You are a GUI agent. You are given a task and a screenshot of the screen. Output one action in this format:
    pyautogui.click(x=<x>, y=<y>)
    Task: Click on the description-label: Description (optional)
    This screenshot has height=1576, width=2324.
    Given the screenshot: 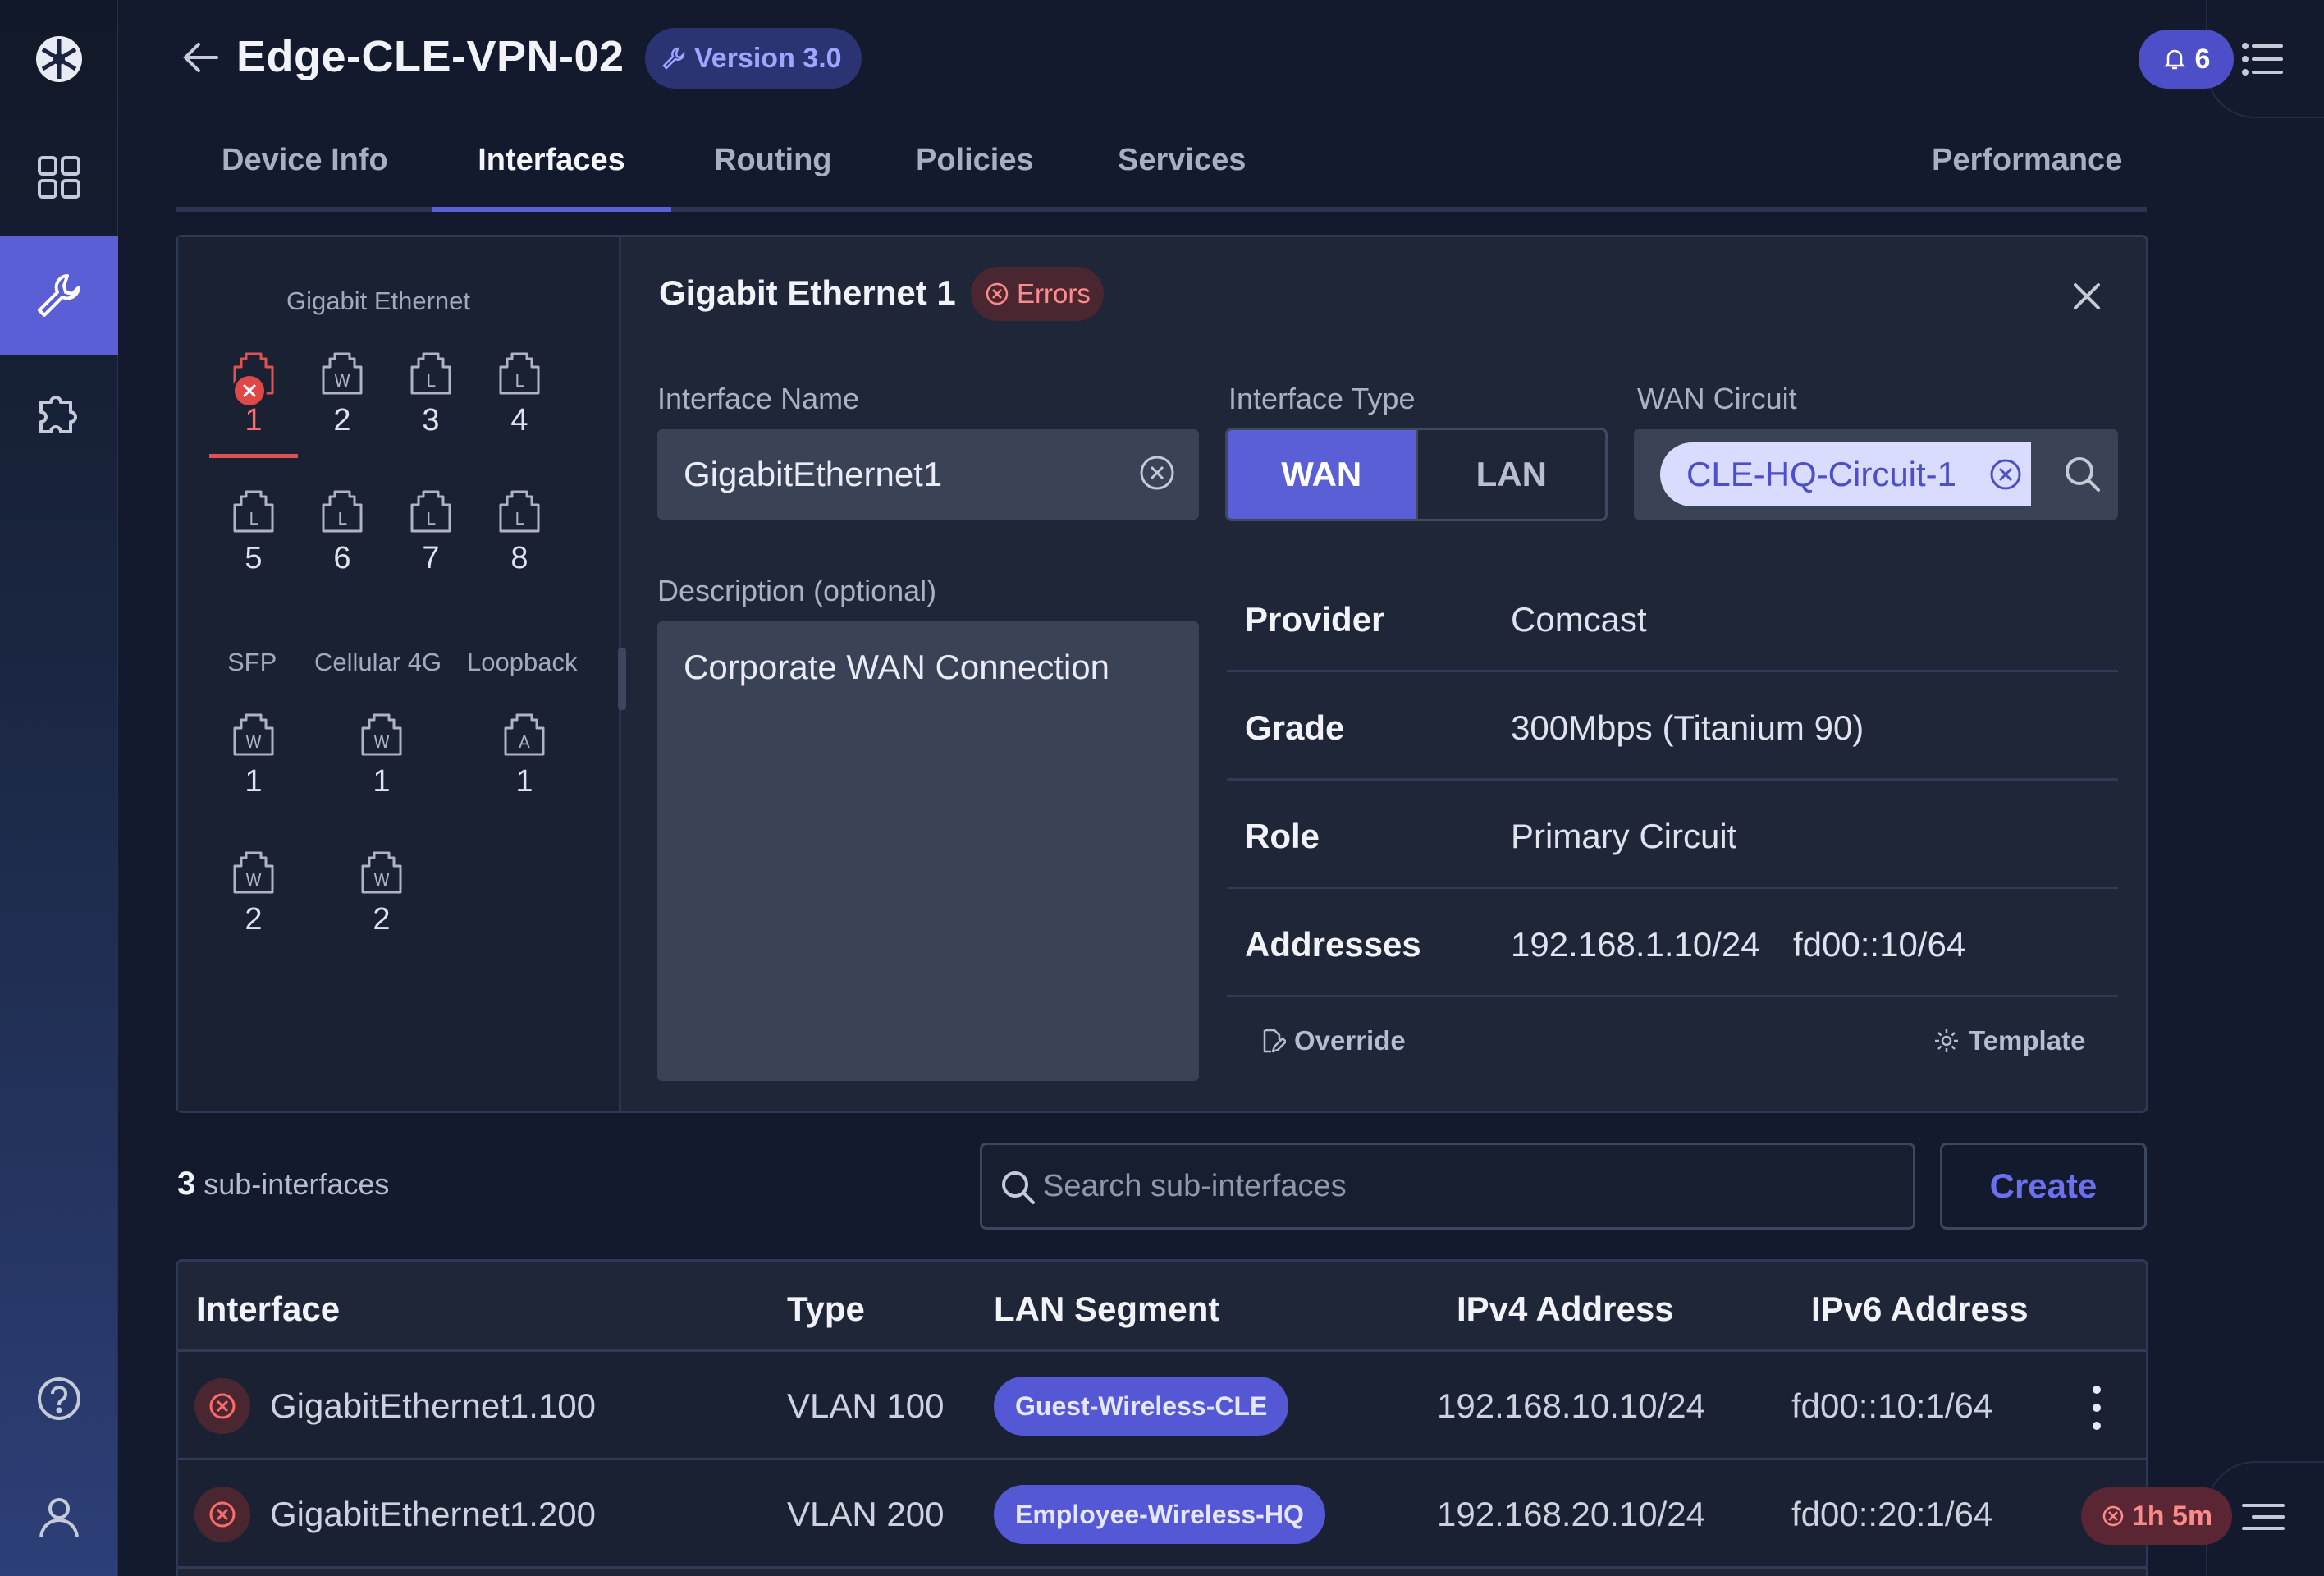 What is the action you would take?
    pyautogui.click(x=797, y=590)
    